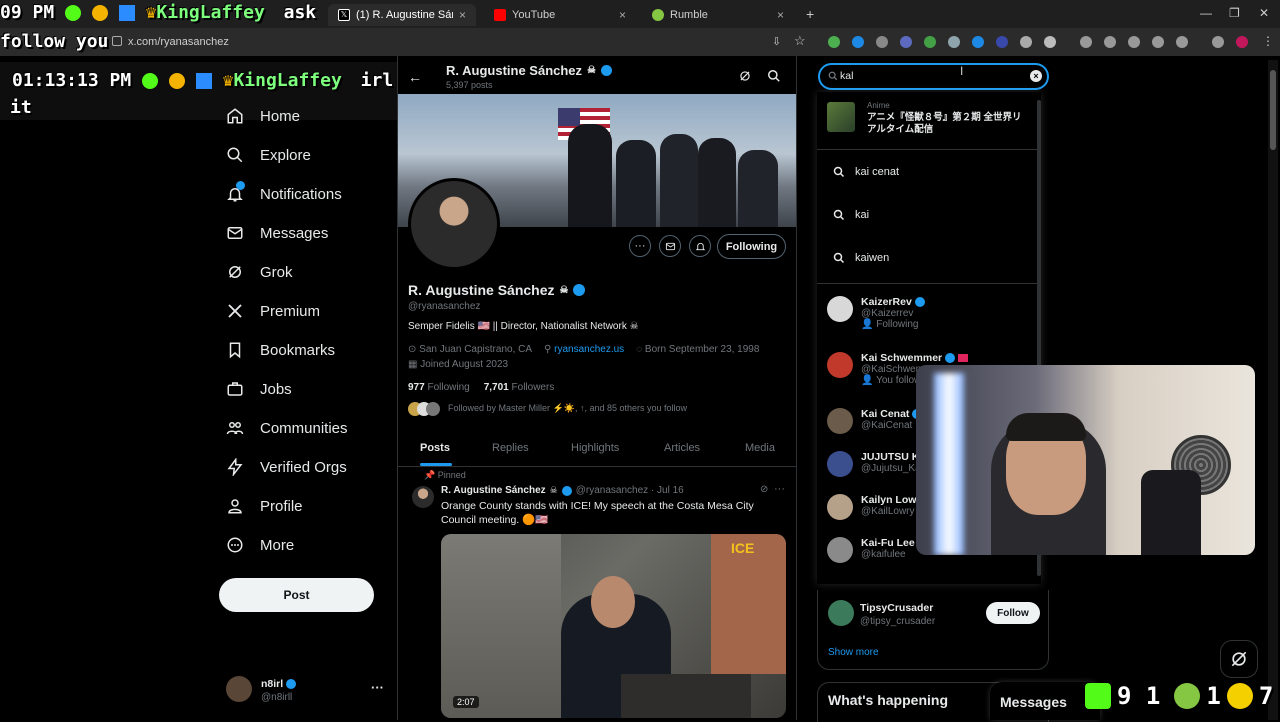 Image resolution: width=1280 pixels, height=722 pixels. I want to click on profile-avatar-icon, so click(1242, 42).